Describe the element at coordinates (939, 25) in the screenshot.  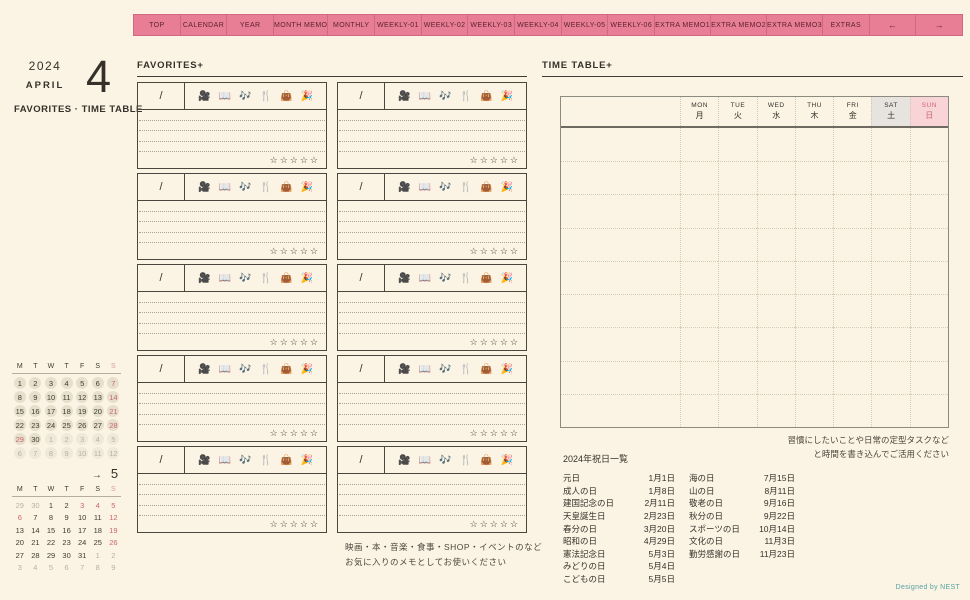
I see `nav-arrow-next: →` at that location.